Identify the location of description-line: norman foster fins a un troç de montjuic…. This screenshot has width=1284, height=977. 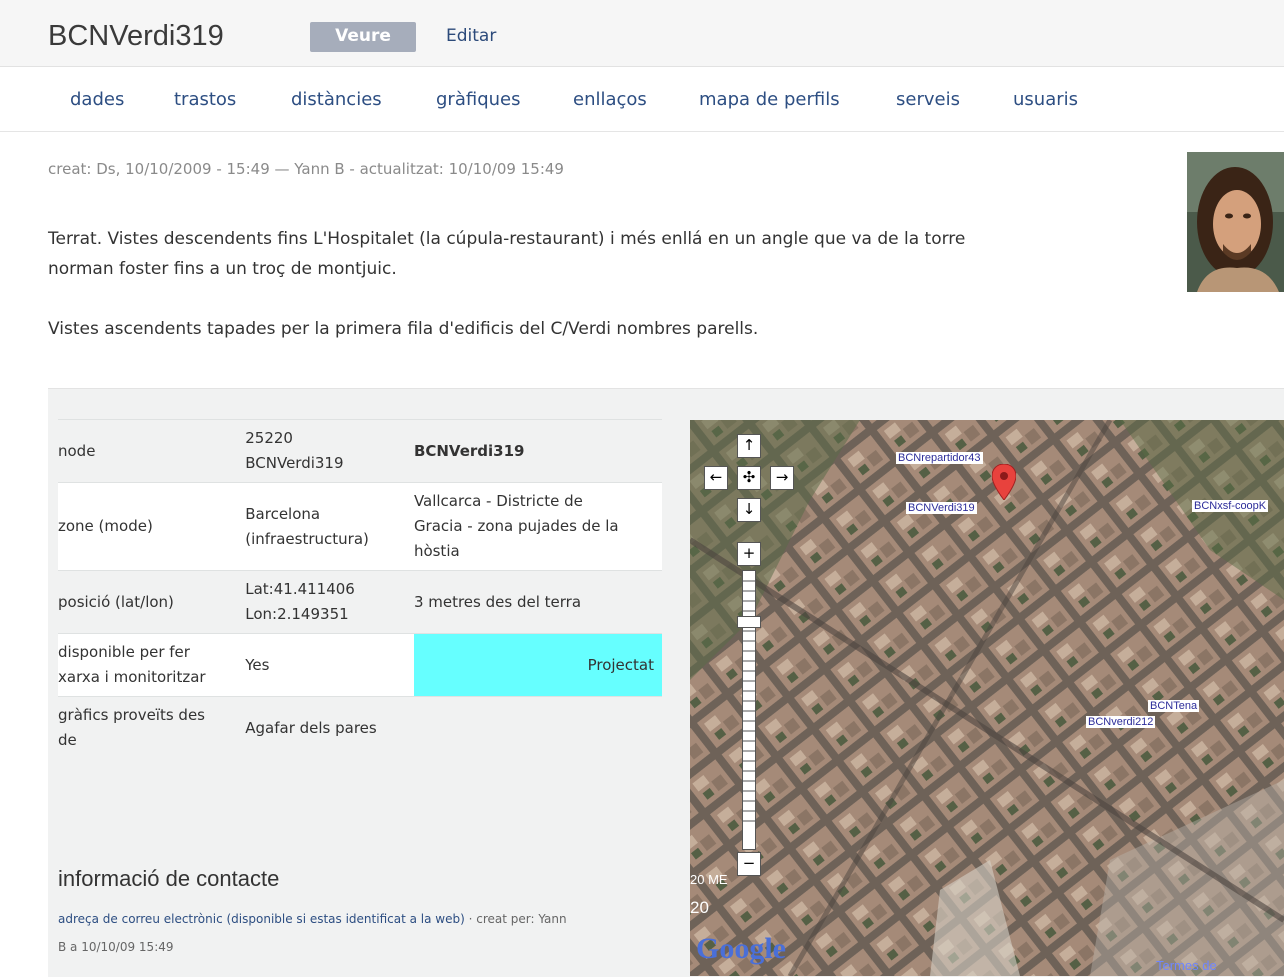
(222, 269).